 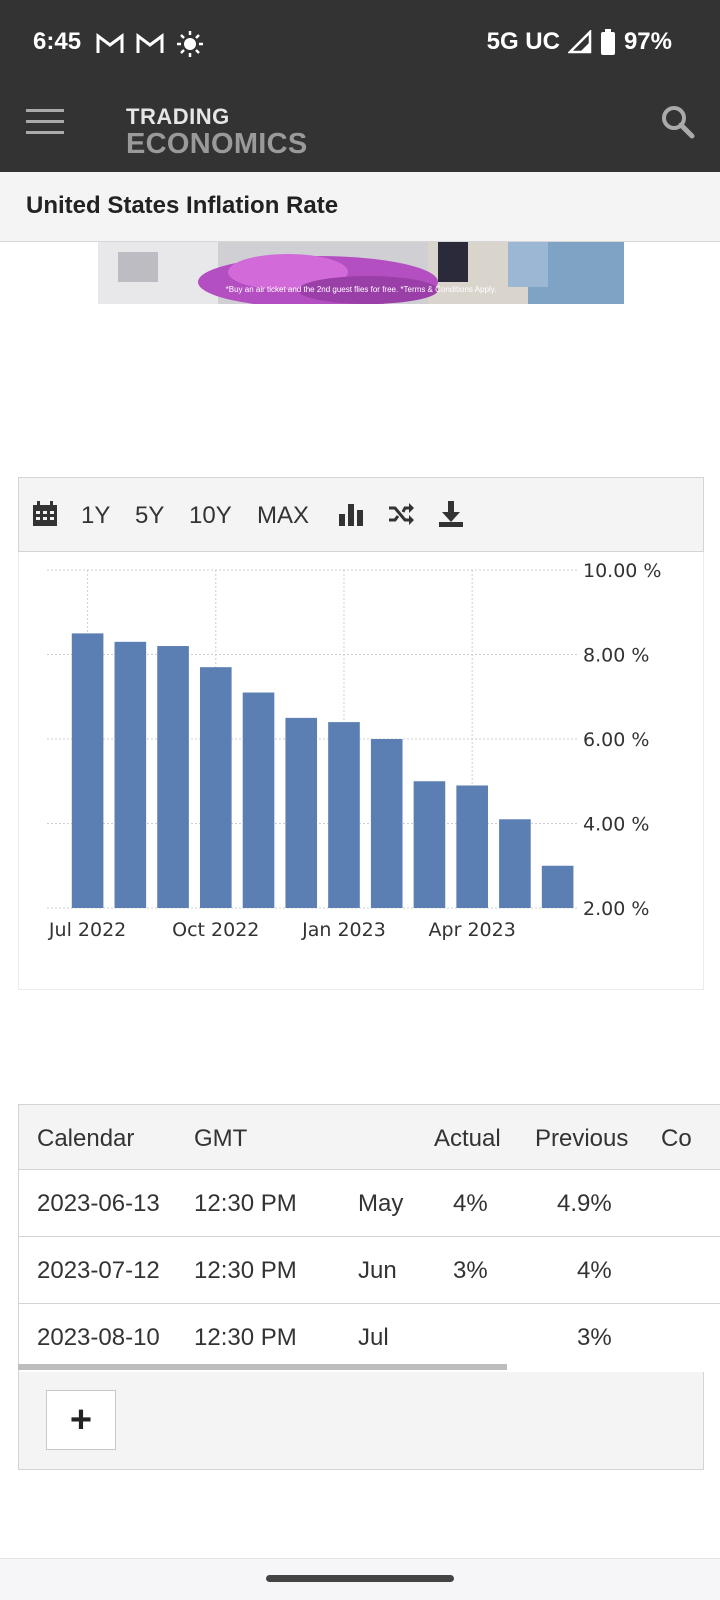 I want to click on range-1y-button: 1Y, so click(x=95, y=516).